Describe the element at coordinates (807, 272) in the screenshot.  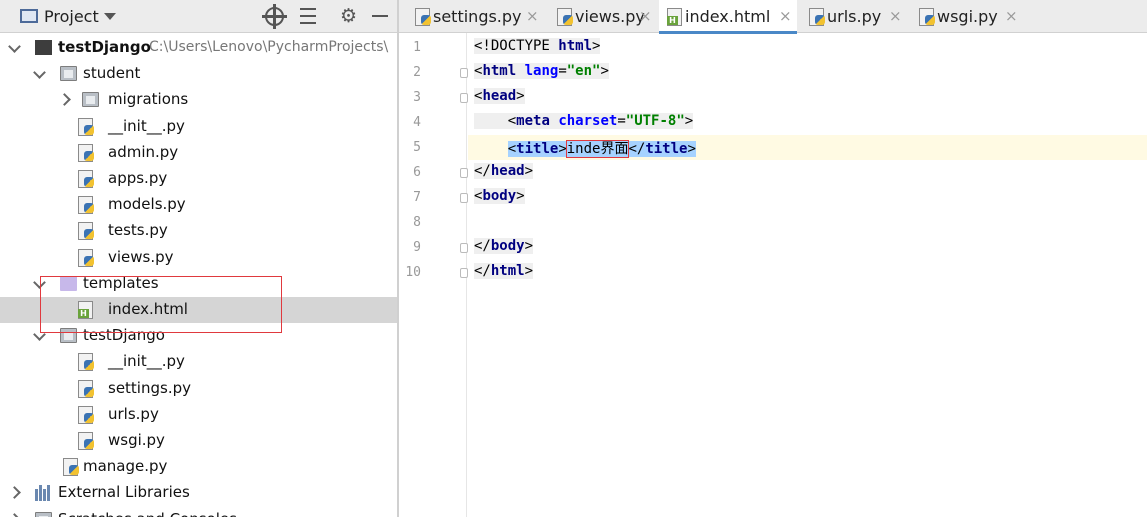
I see `code-line: </html>` at that location.